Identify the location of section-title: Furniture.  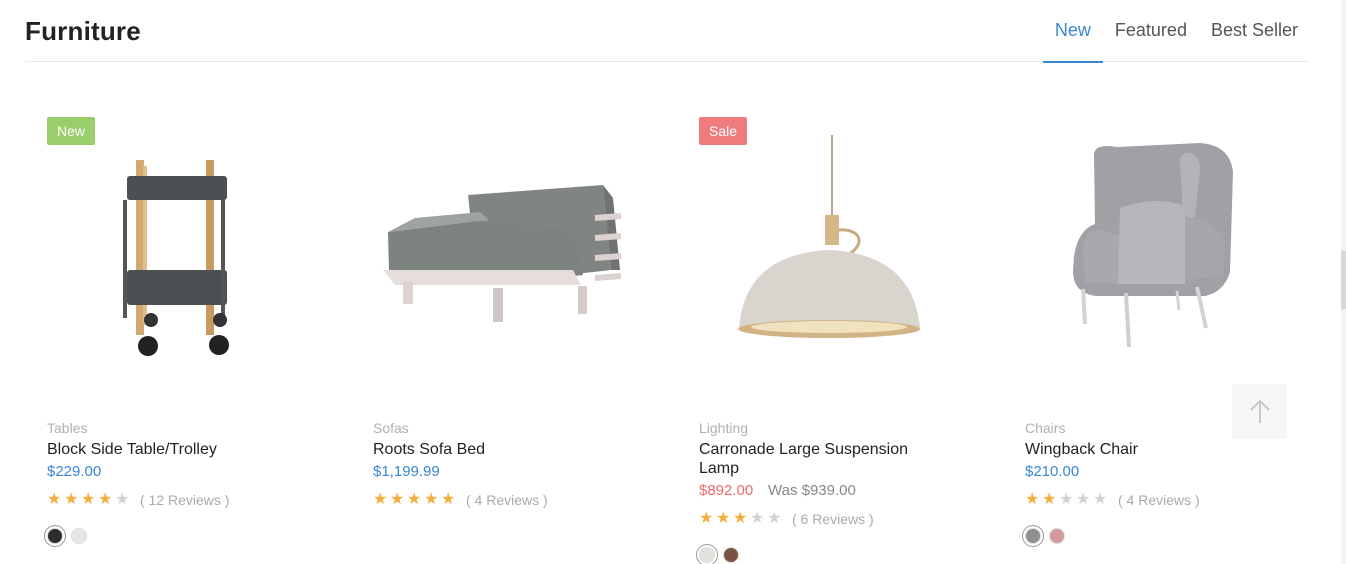
(83, 31).